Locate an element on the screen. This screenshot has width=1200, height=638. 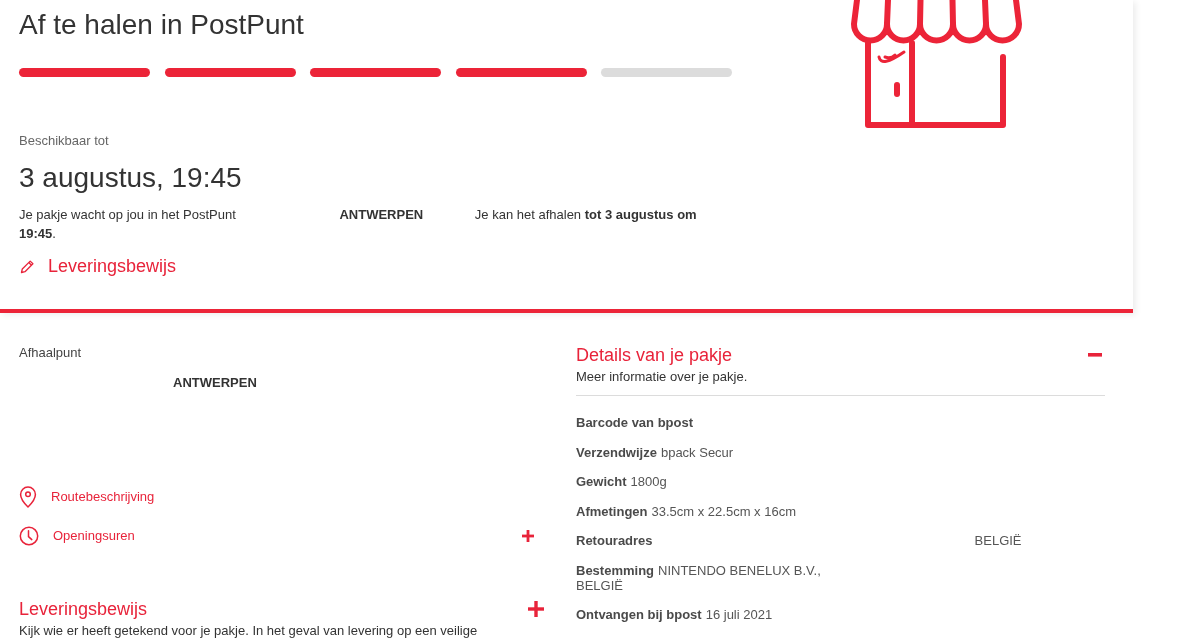
opening-hours-link: Openingsuren is located at coordinates (77, 536).